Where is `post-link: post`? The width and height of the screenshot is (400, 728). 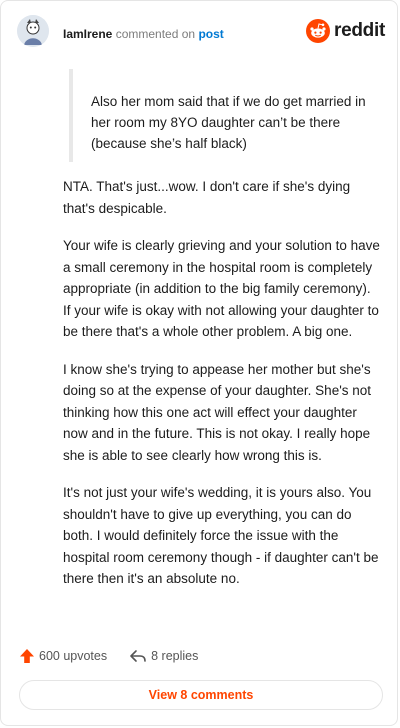 post-link: post is located at coordinates (210, 34).